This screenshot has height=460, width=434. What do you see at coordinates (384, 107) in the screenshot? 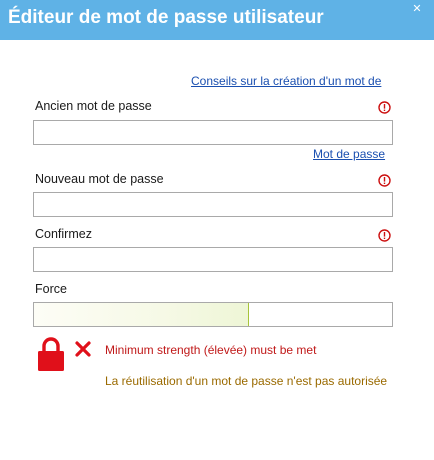
I see `old-password-required-icon` at bounding box center [384, 107].